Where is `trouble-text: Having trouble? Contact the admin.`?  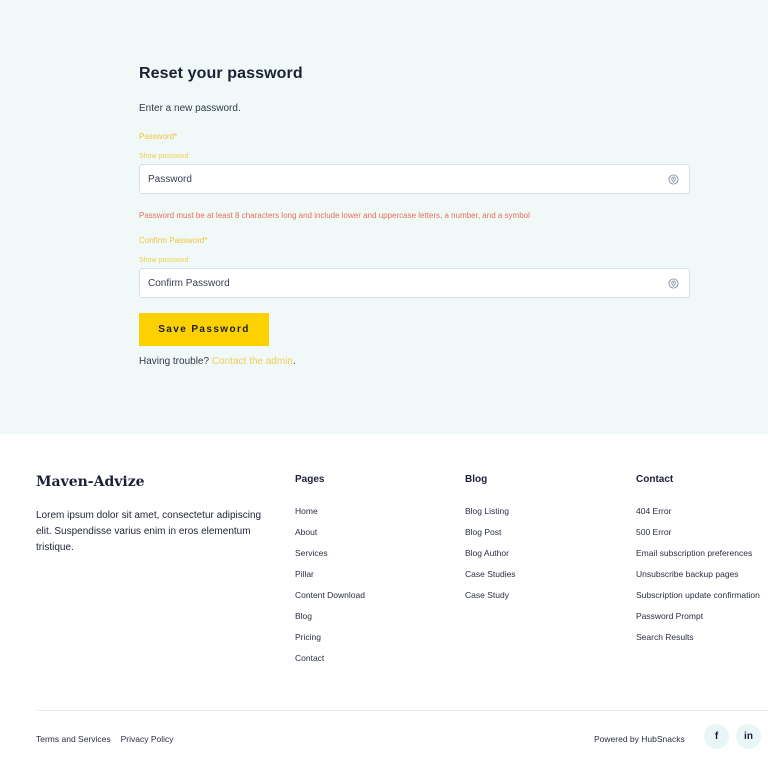
trouble-text: Having trouble? Contact the admin. is located at coordinates (414, 362).